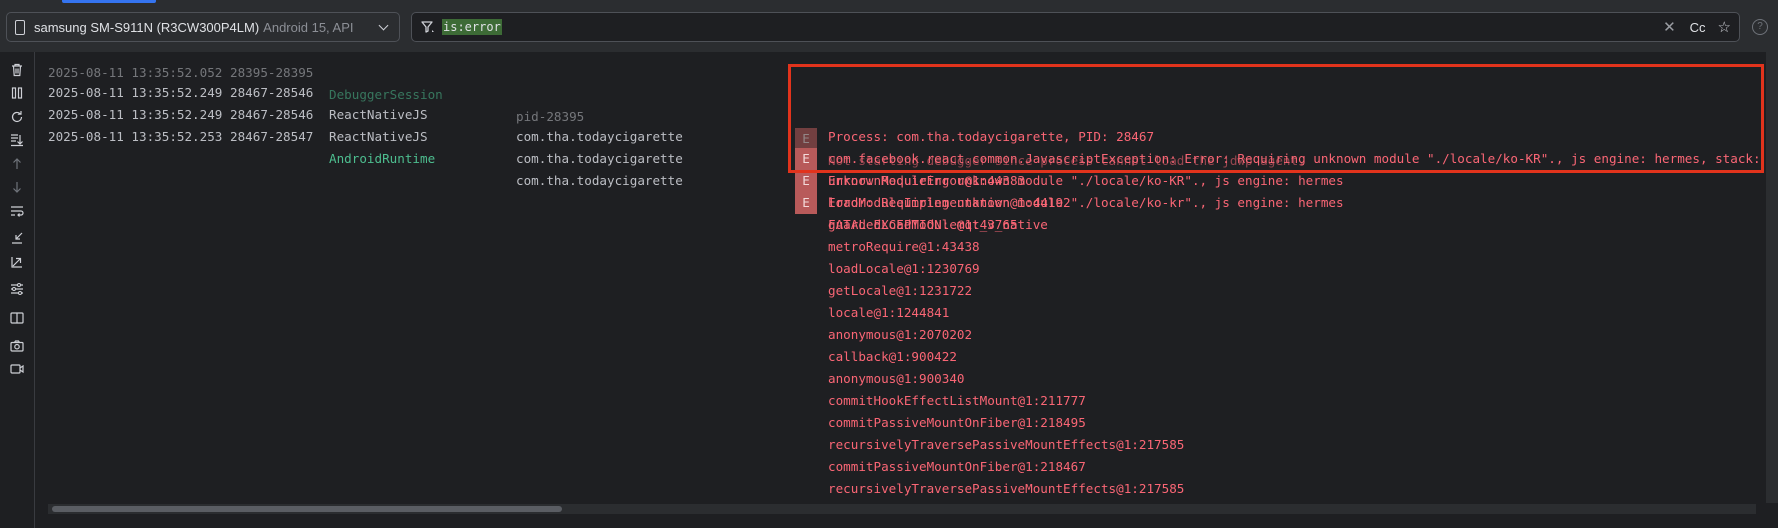  What do you see at coordinates (181, 72) in the screenshot?
I see `log-timestamp: 2025-08-11 13:35:52.052 28395-28395` at bounding box center [181, 72].